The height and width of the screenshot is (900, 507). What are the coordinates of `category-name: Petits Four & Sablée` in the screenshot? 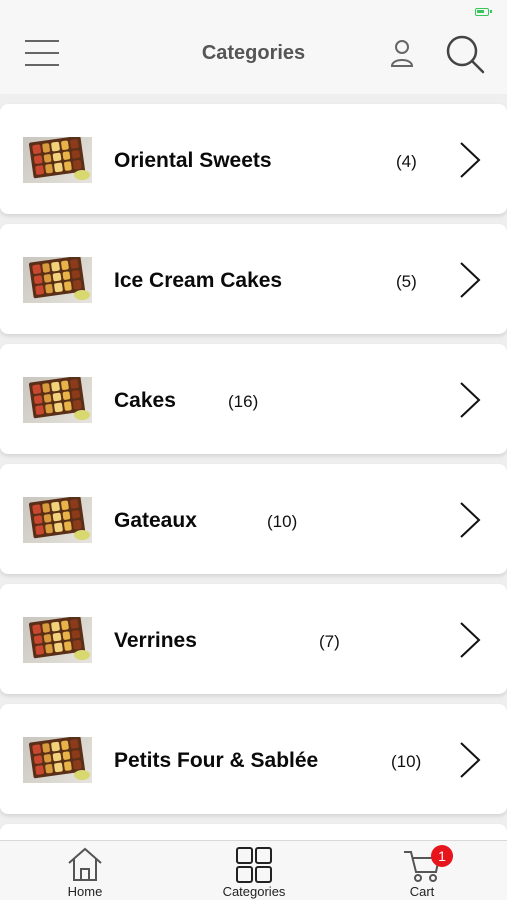 It's located at (216, 760).